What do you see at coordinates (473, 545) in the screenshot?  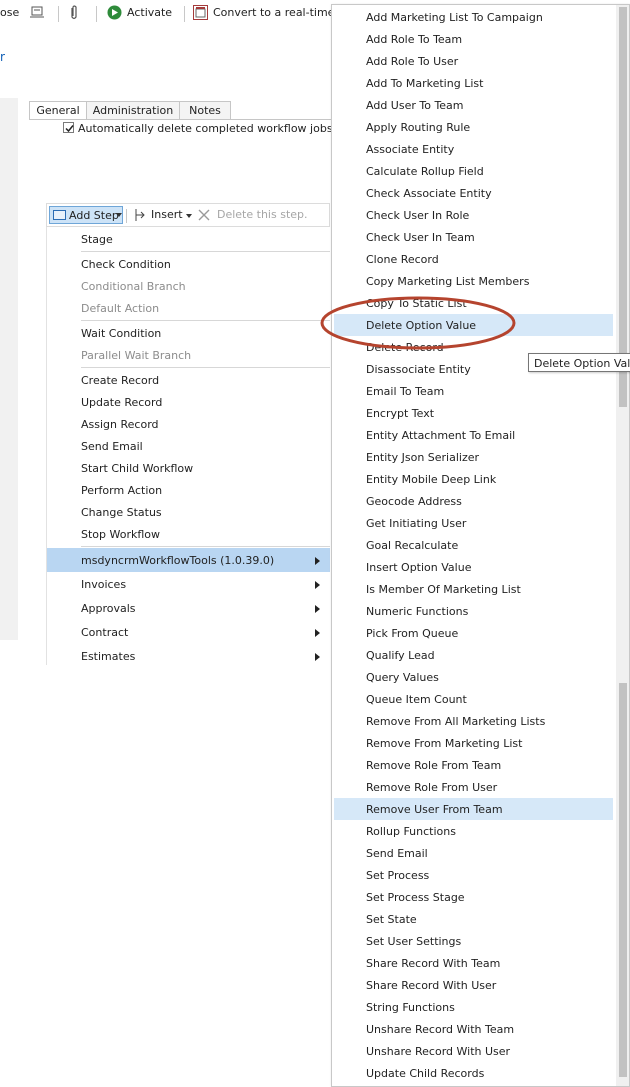 I see `submenu-item-goal-recalculate: Goal Recalculate` at bounding box center [473, 545].